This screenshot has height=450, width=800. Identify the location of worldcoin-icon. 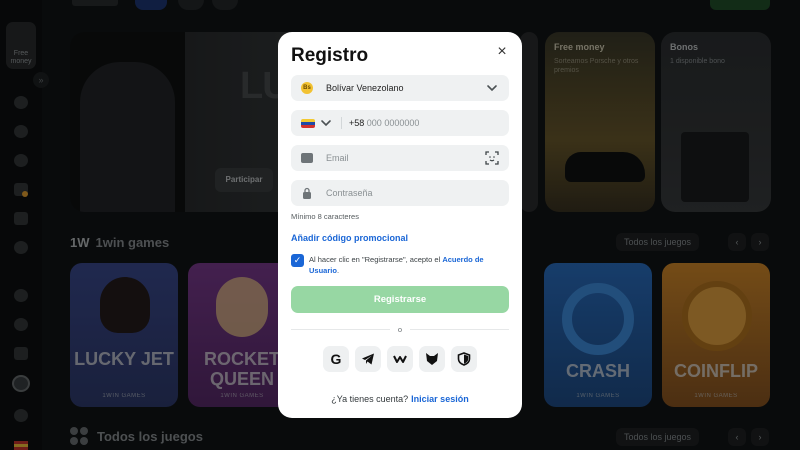
(400, 359).